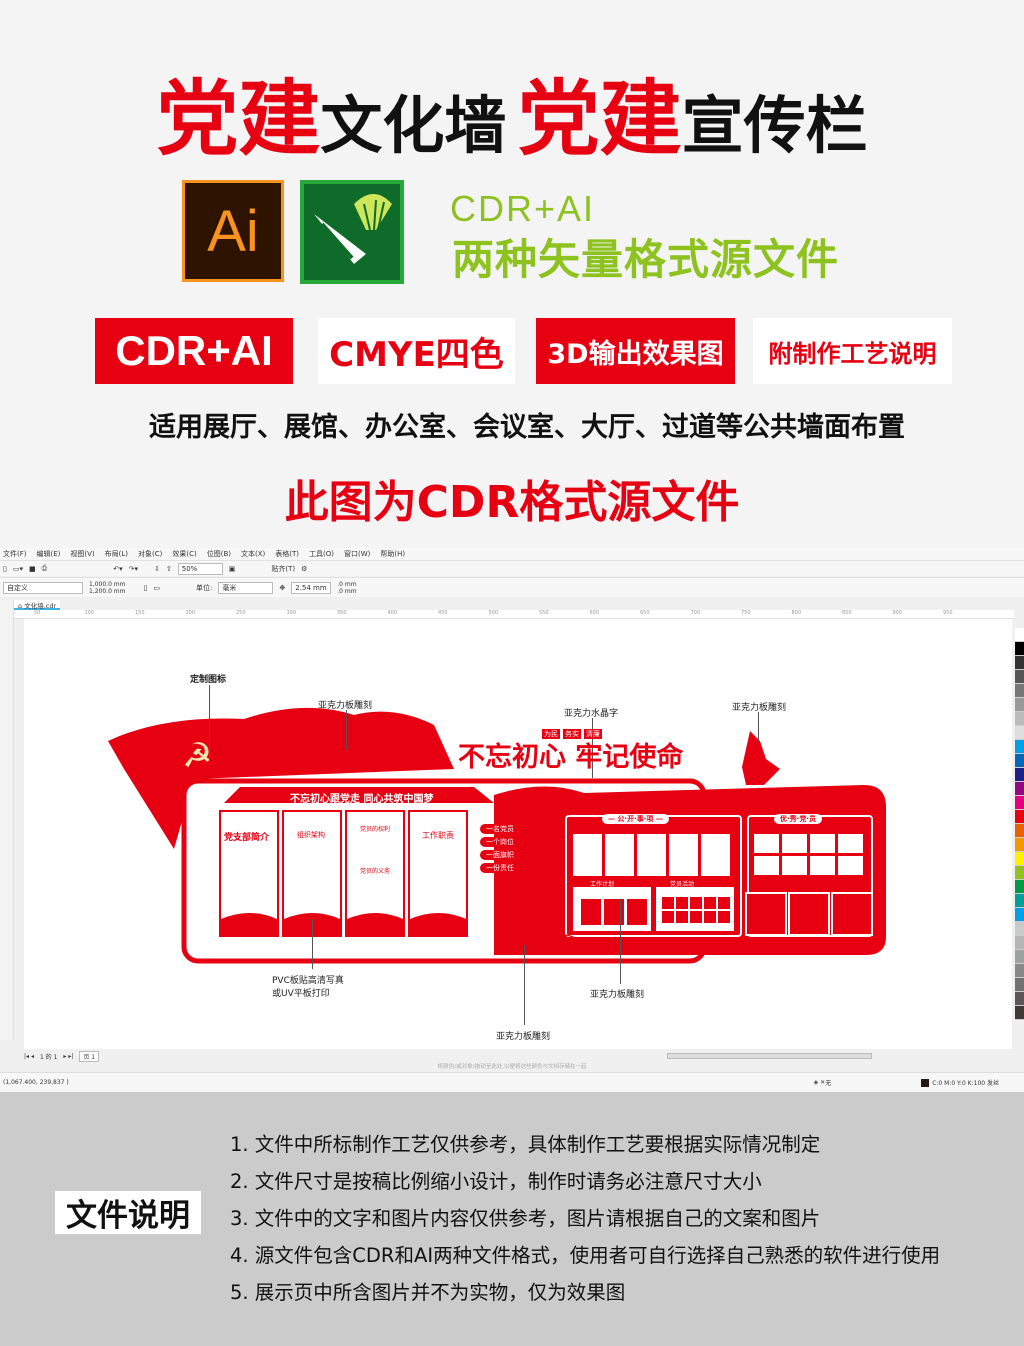  I want to click on new-icon: ▯, so click(5, 569).